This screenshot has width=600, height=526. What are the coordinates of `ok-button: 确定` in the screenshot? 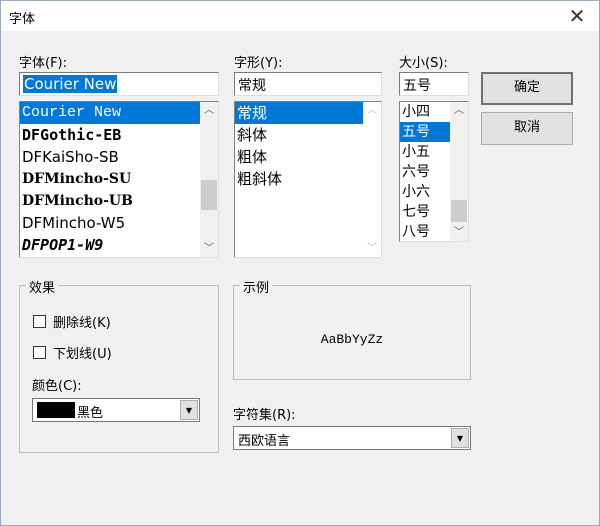 It's located at (527, 88).